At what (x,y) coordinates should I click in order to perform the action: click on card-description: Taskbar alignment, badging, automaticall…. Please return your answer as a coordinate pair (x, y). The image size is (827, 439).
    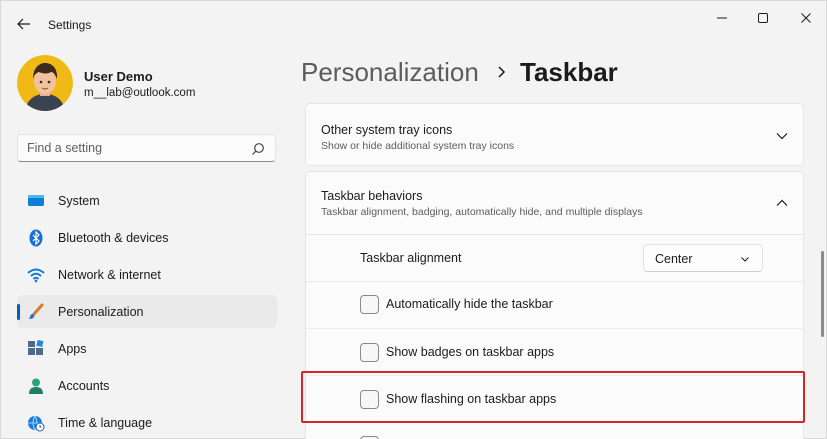
    Looking at the image, I should click on (482, 212).